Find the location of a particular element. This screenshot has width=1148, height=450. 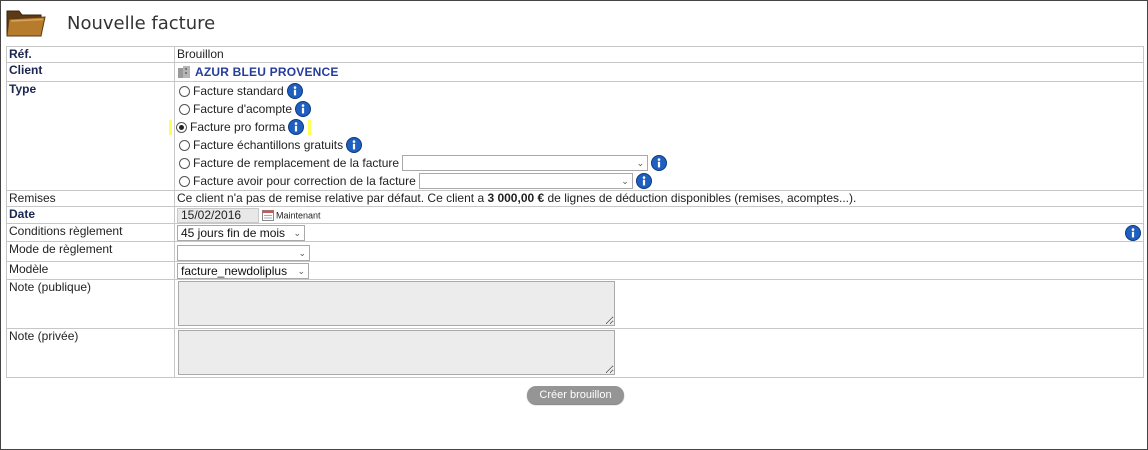

ref-label: Réf. is located at coordinates (90, 54).